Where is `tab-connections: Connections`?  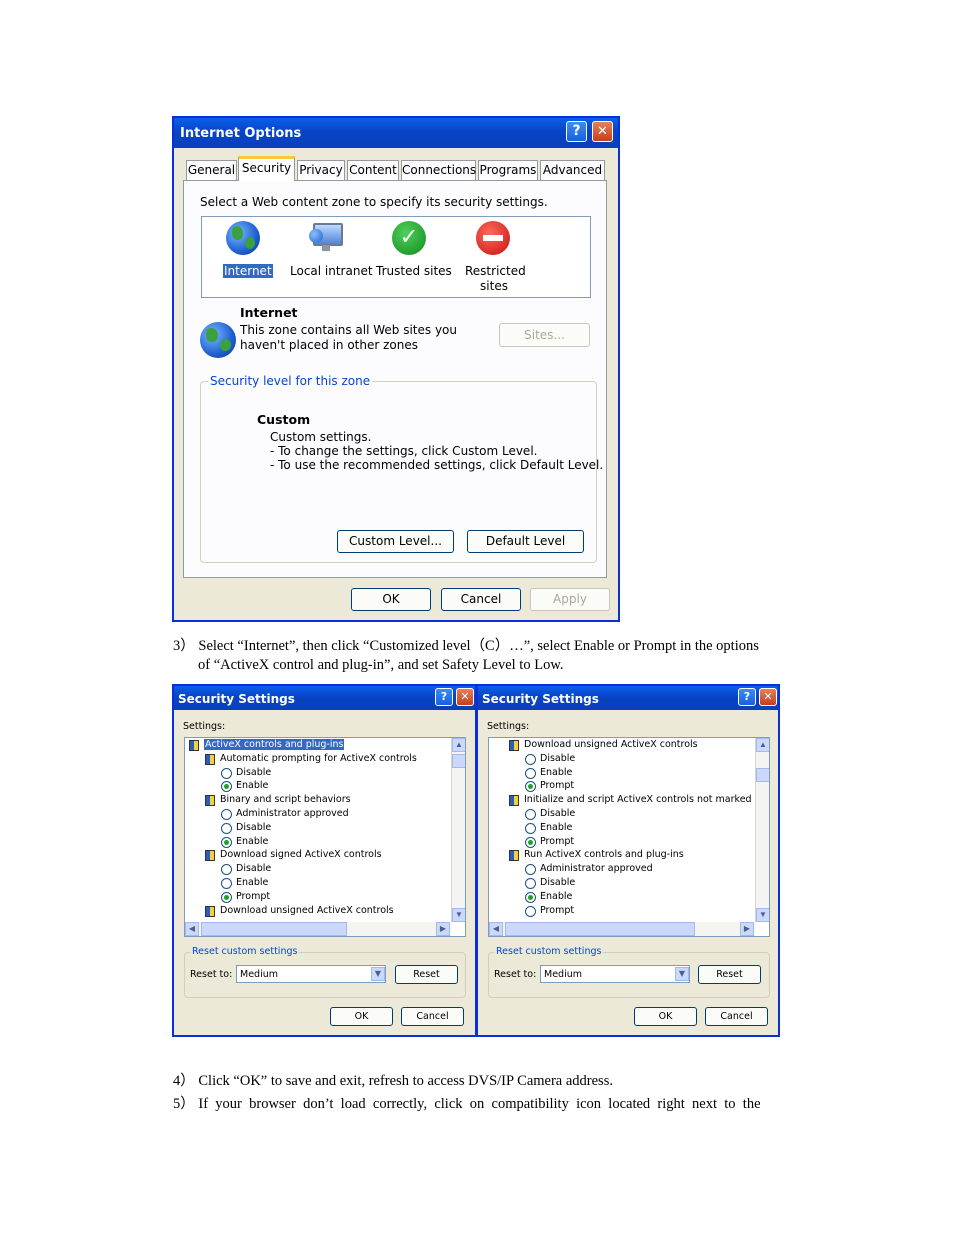 tab-connections: Connections is located at coordinates (438, 170).